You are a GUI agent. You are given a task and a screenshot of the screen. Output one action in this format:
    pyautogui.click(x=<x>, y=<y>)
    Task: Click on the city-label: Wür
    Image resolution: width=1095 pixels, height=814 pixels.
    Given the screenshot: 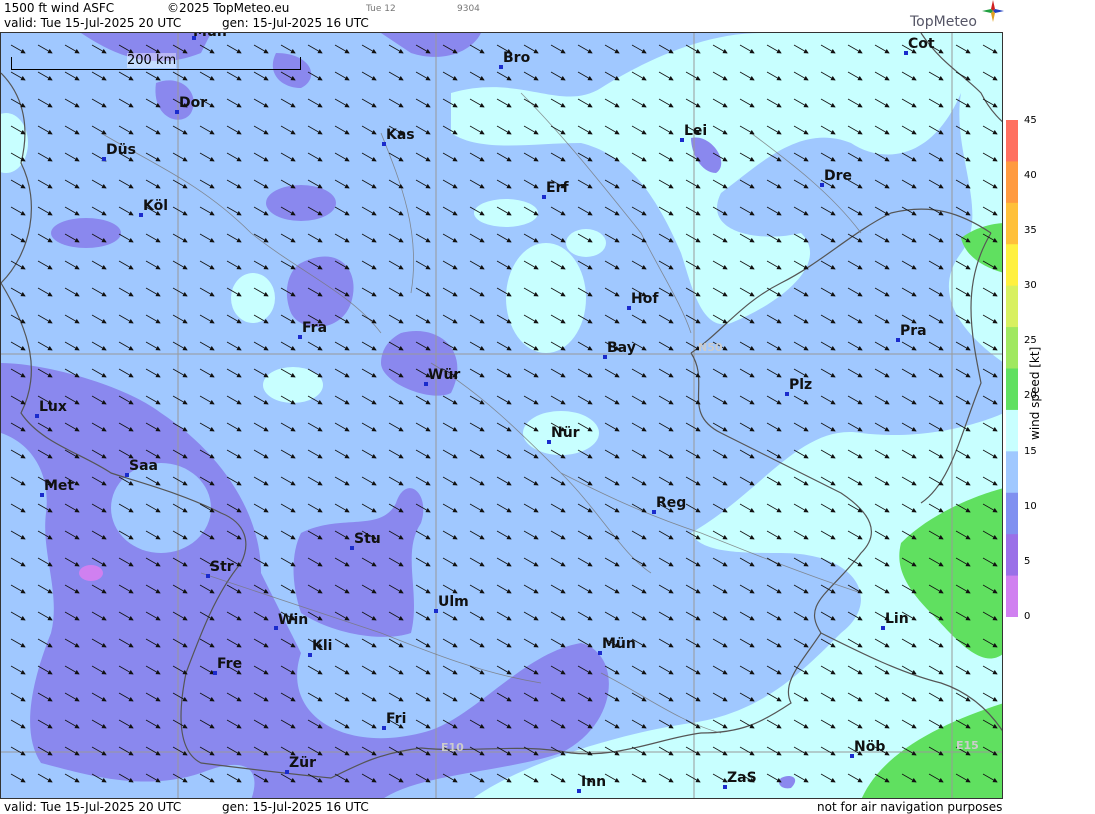 What is the action you would take?
    pyautogui.click(x=444, y=375)
    